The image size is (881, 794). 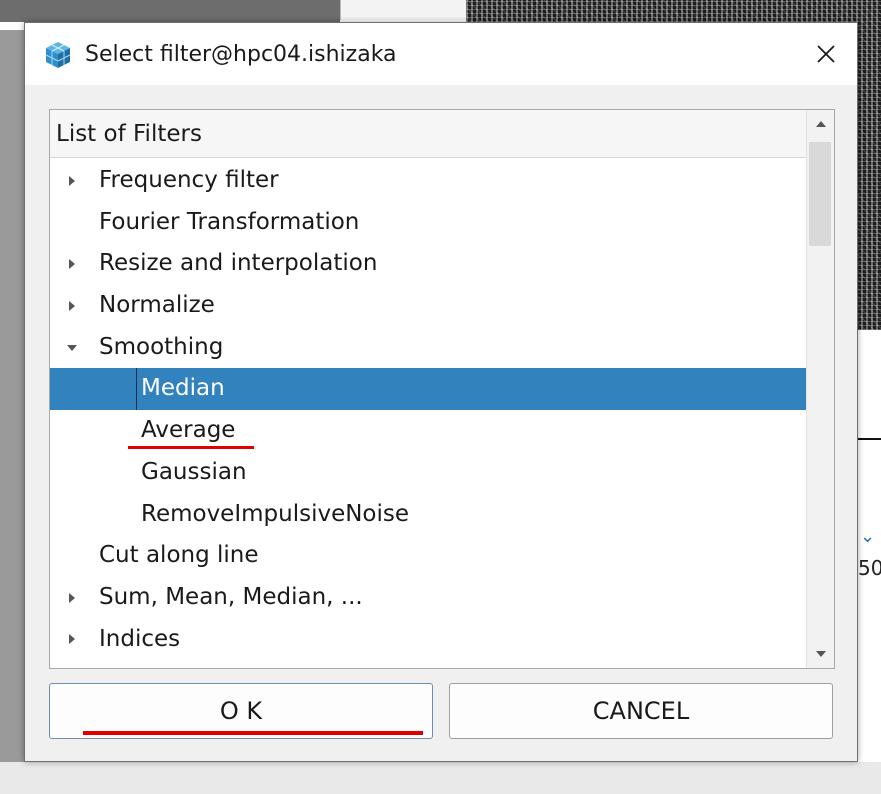 I want to click on tree-item-label: Smoothing, so click(x=161, y=346).